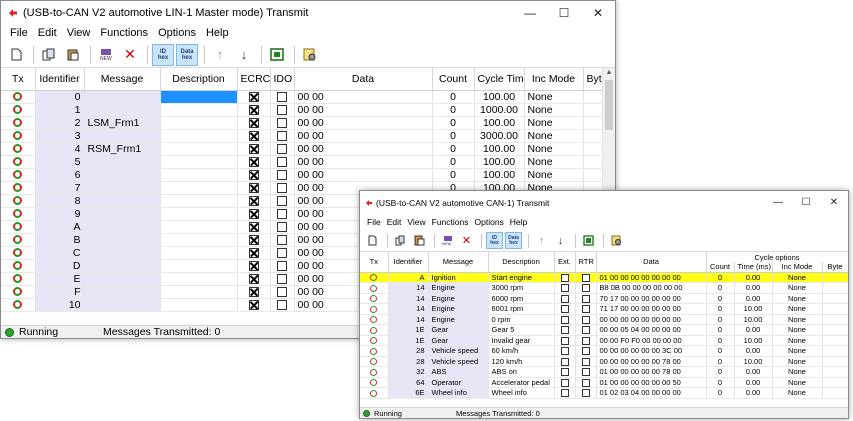  I want to click on identifier-cell: 4, so click(60, 149).